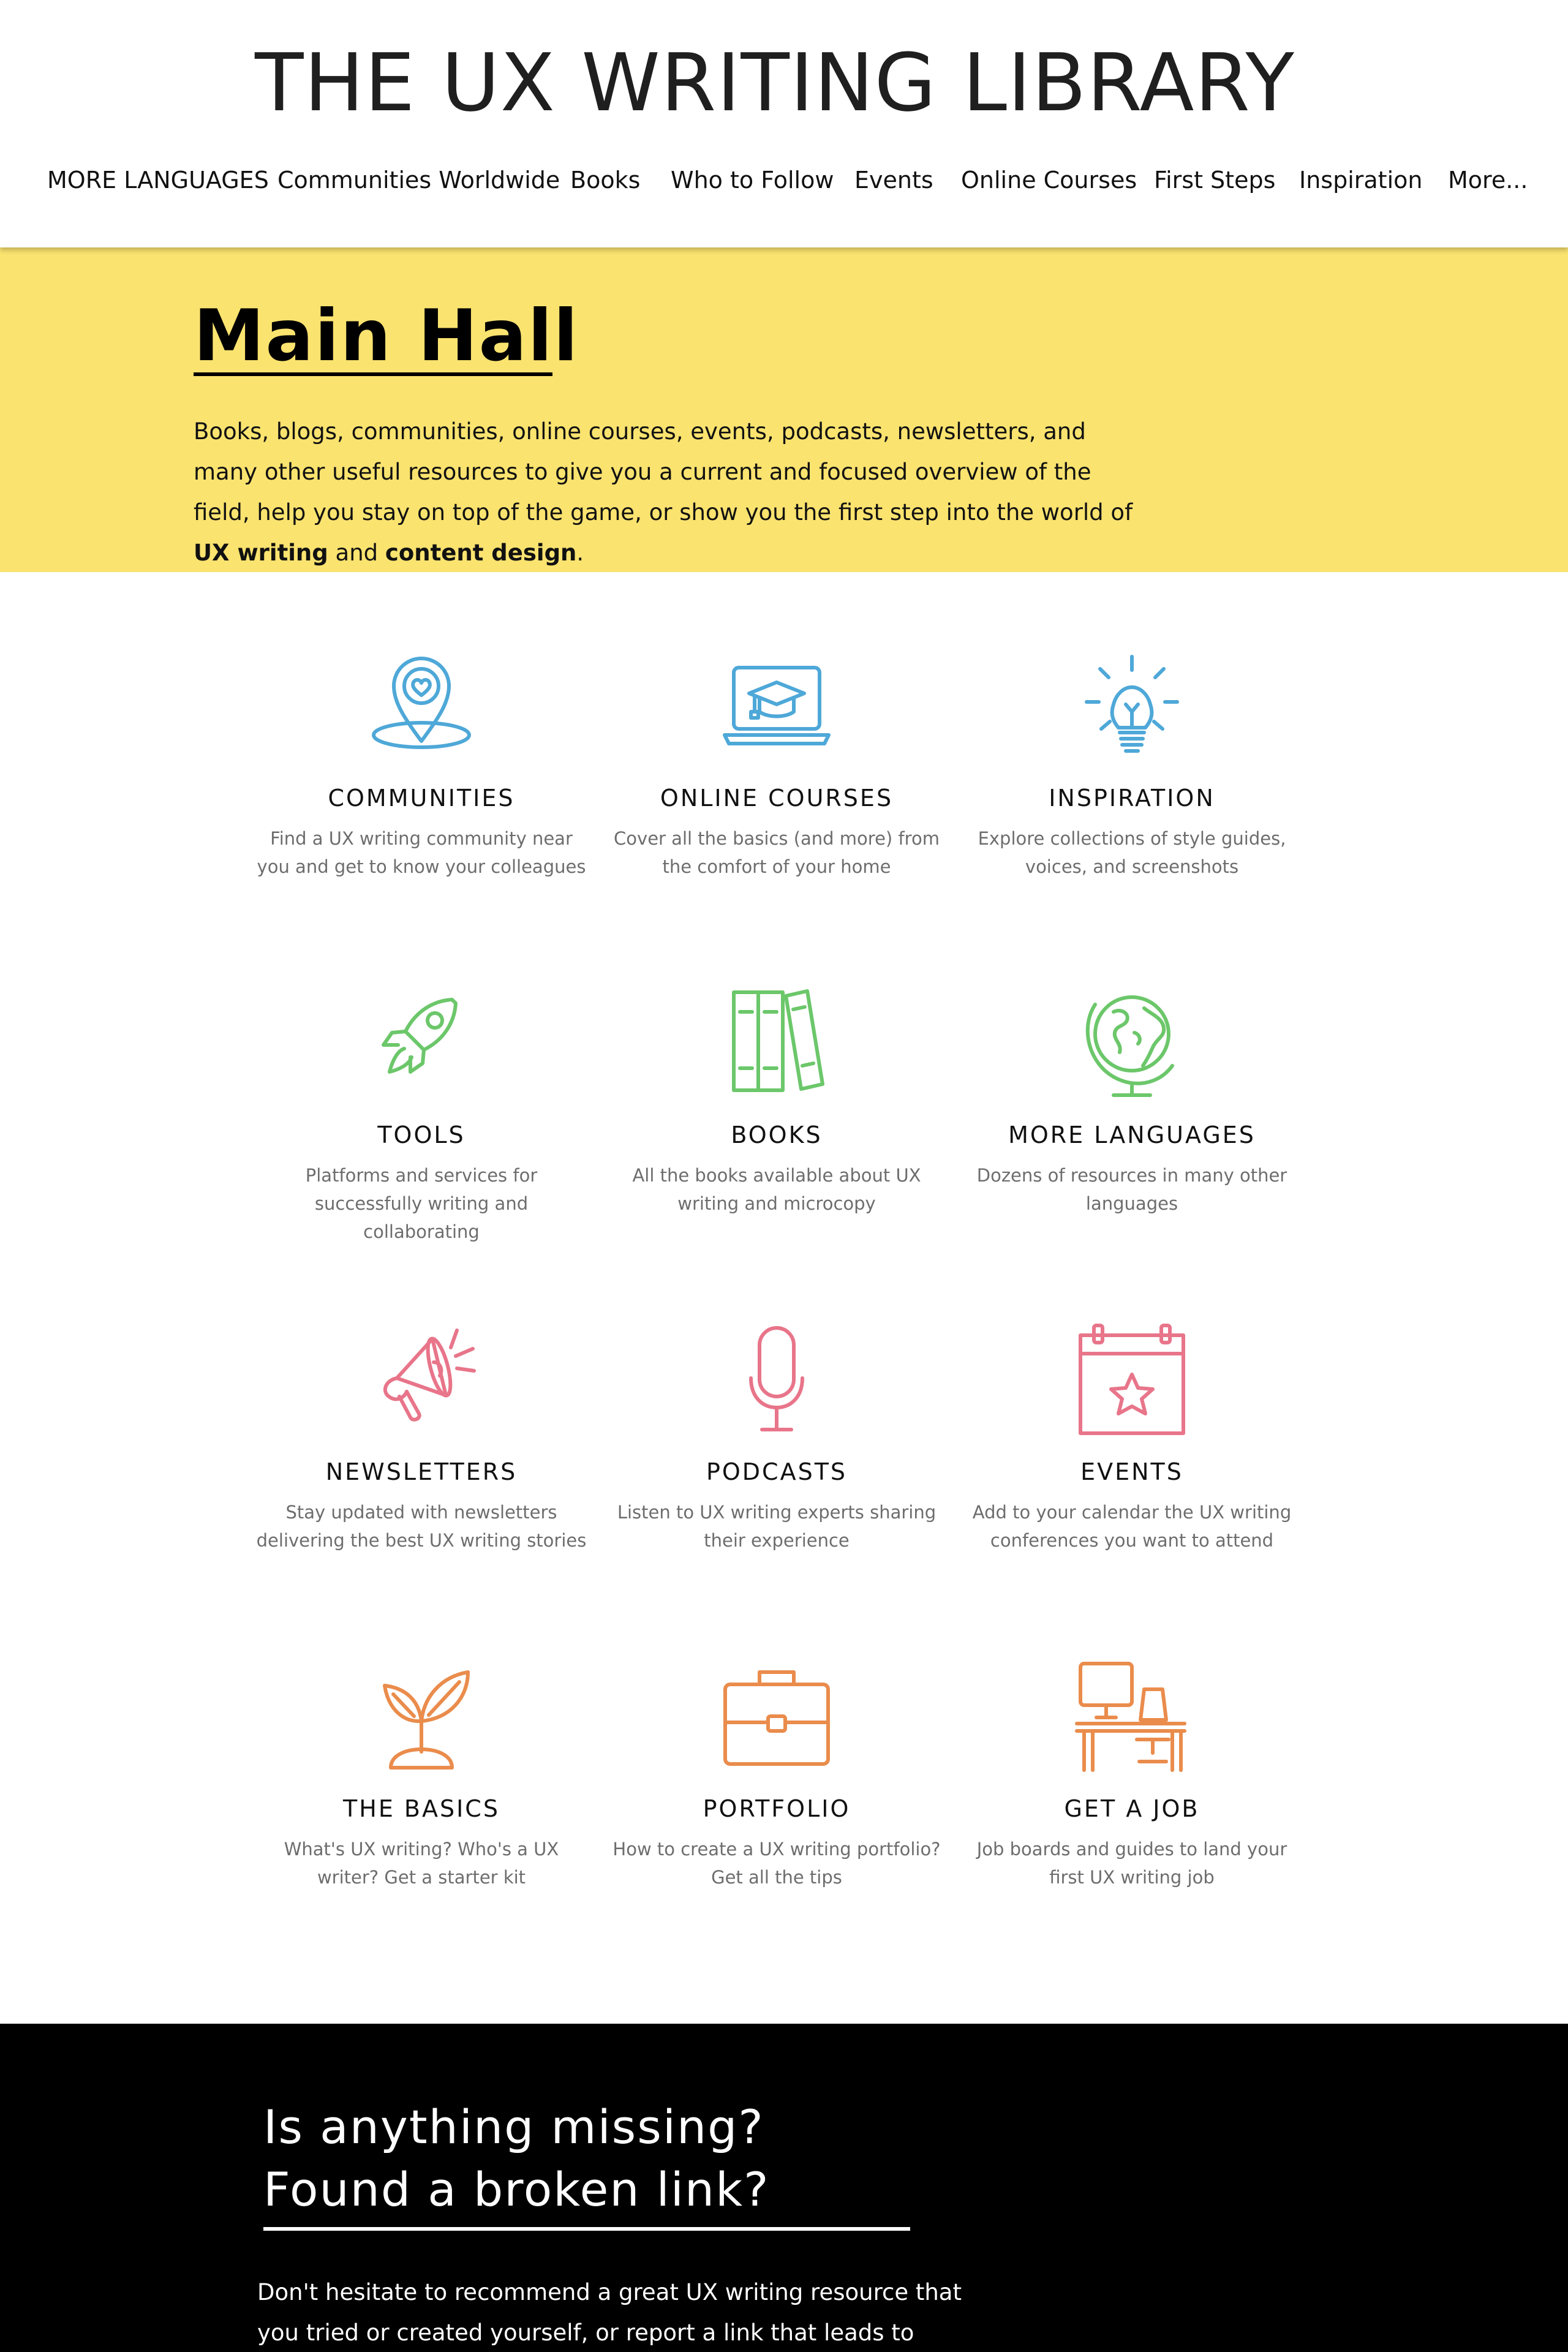 The height and width of the screenshot is (2352, 1568). Describe the element at coordinates (481, 553) in the screenshot. I see `content-design-link: content design` at that location.